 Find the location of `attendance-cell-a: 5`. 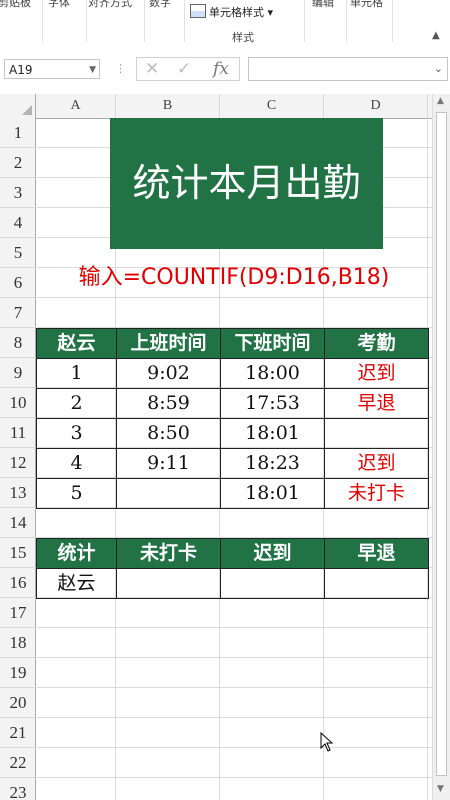

attendance-cell-a: 5 is located at coordinates (76, 493).